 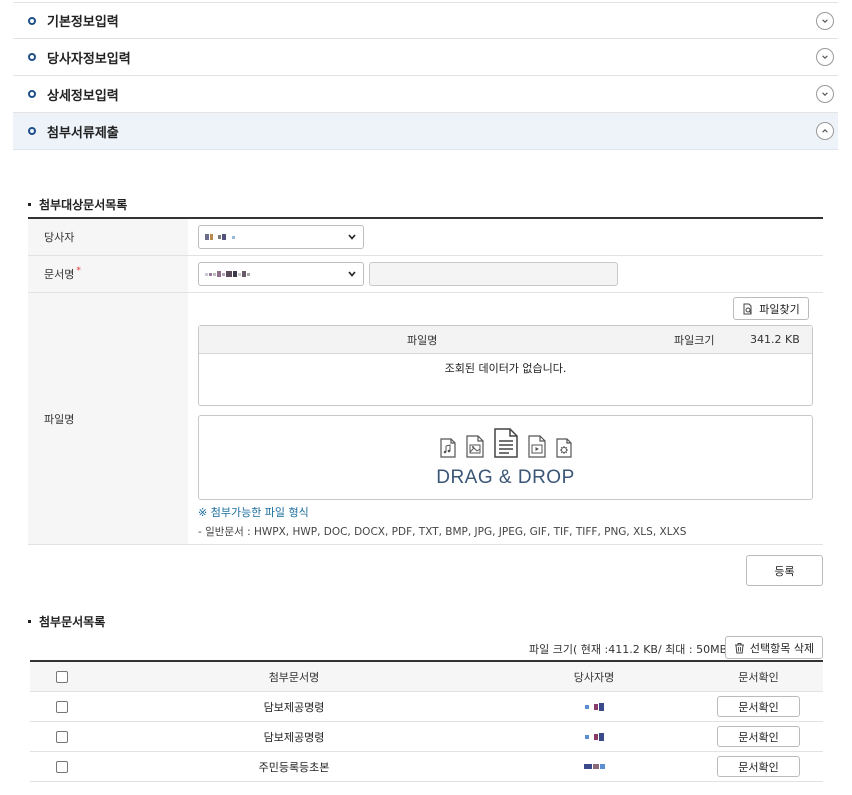 I want to click on required-mark: *, so click(x=78, y=271).